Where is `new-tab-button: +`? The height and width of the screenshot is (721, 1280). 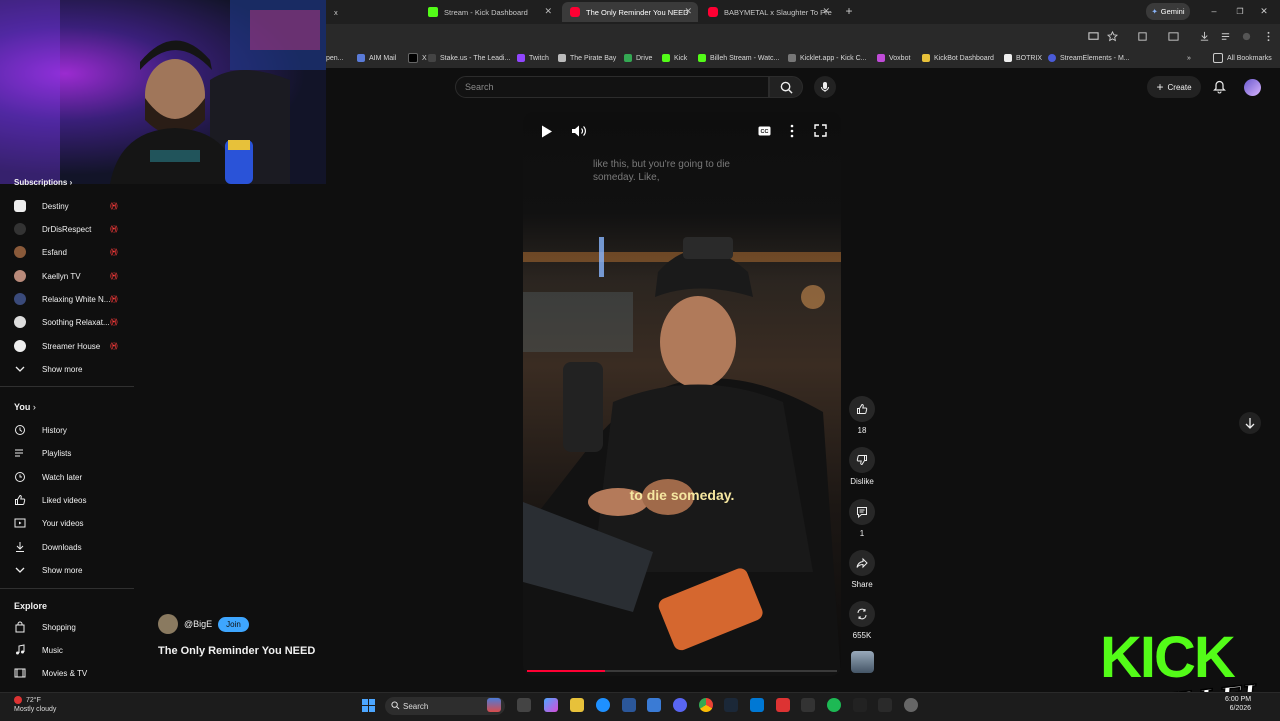 new-tab-button: + is located at coordinates (849, 11).